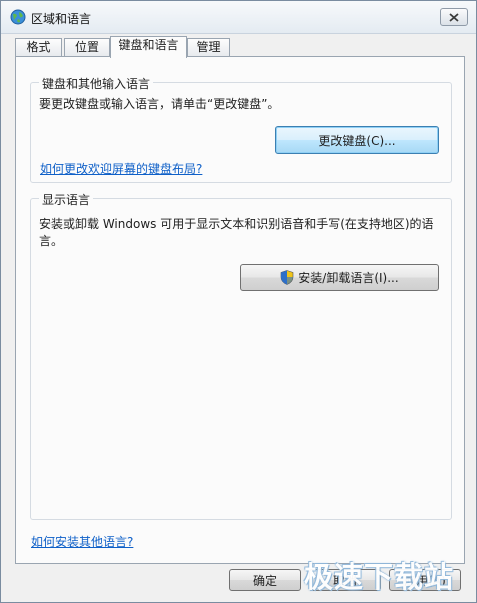 The height and width of the screenshot is (603, 477). What do you see at coordinates (18, 17) in the screenshot?
I see `globe-icon` at bounding box center [18, 17].